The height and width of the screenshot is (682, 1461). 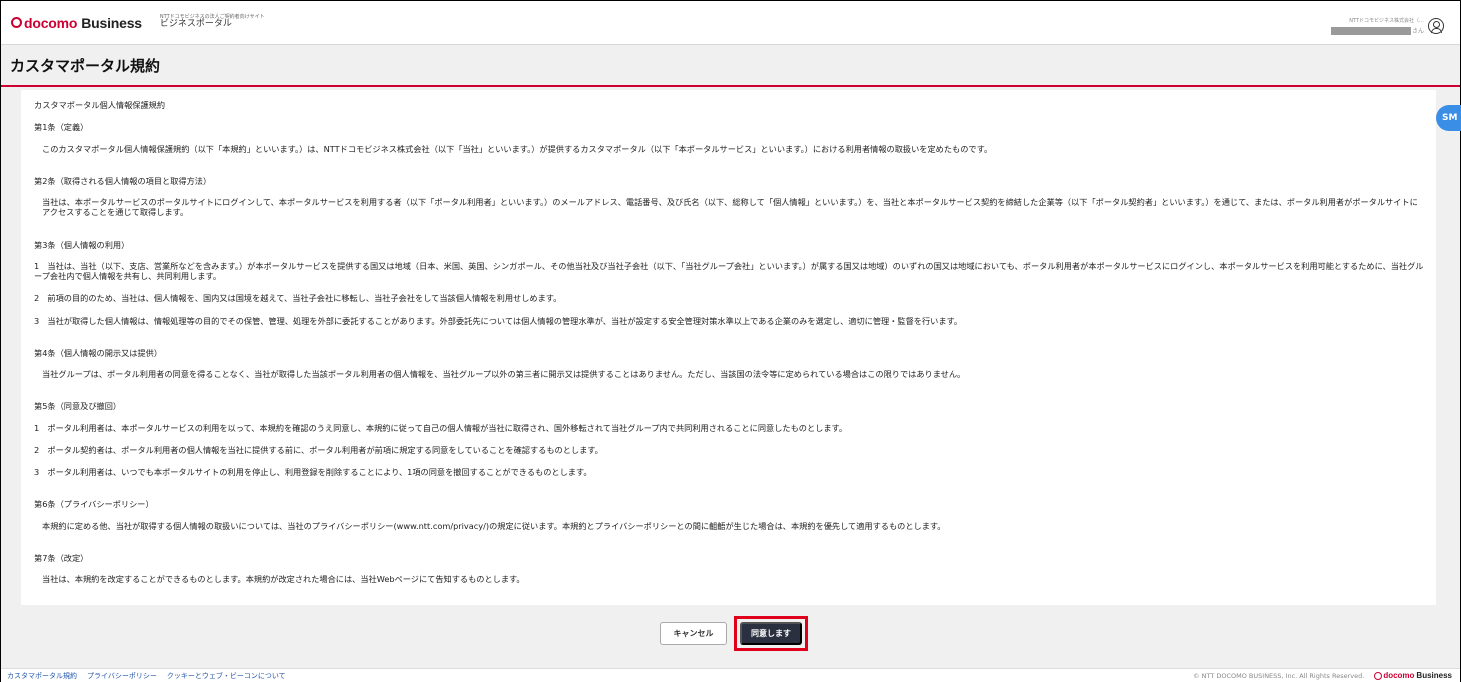 I want to click on footer-link-cookies: クッキーとウェブ・ビーコンについて, so click(x=226, y=676).